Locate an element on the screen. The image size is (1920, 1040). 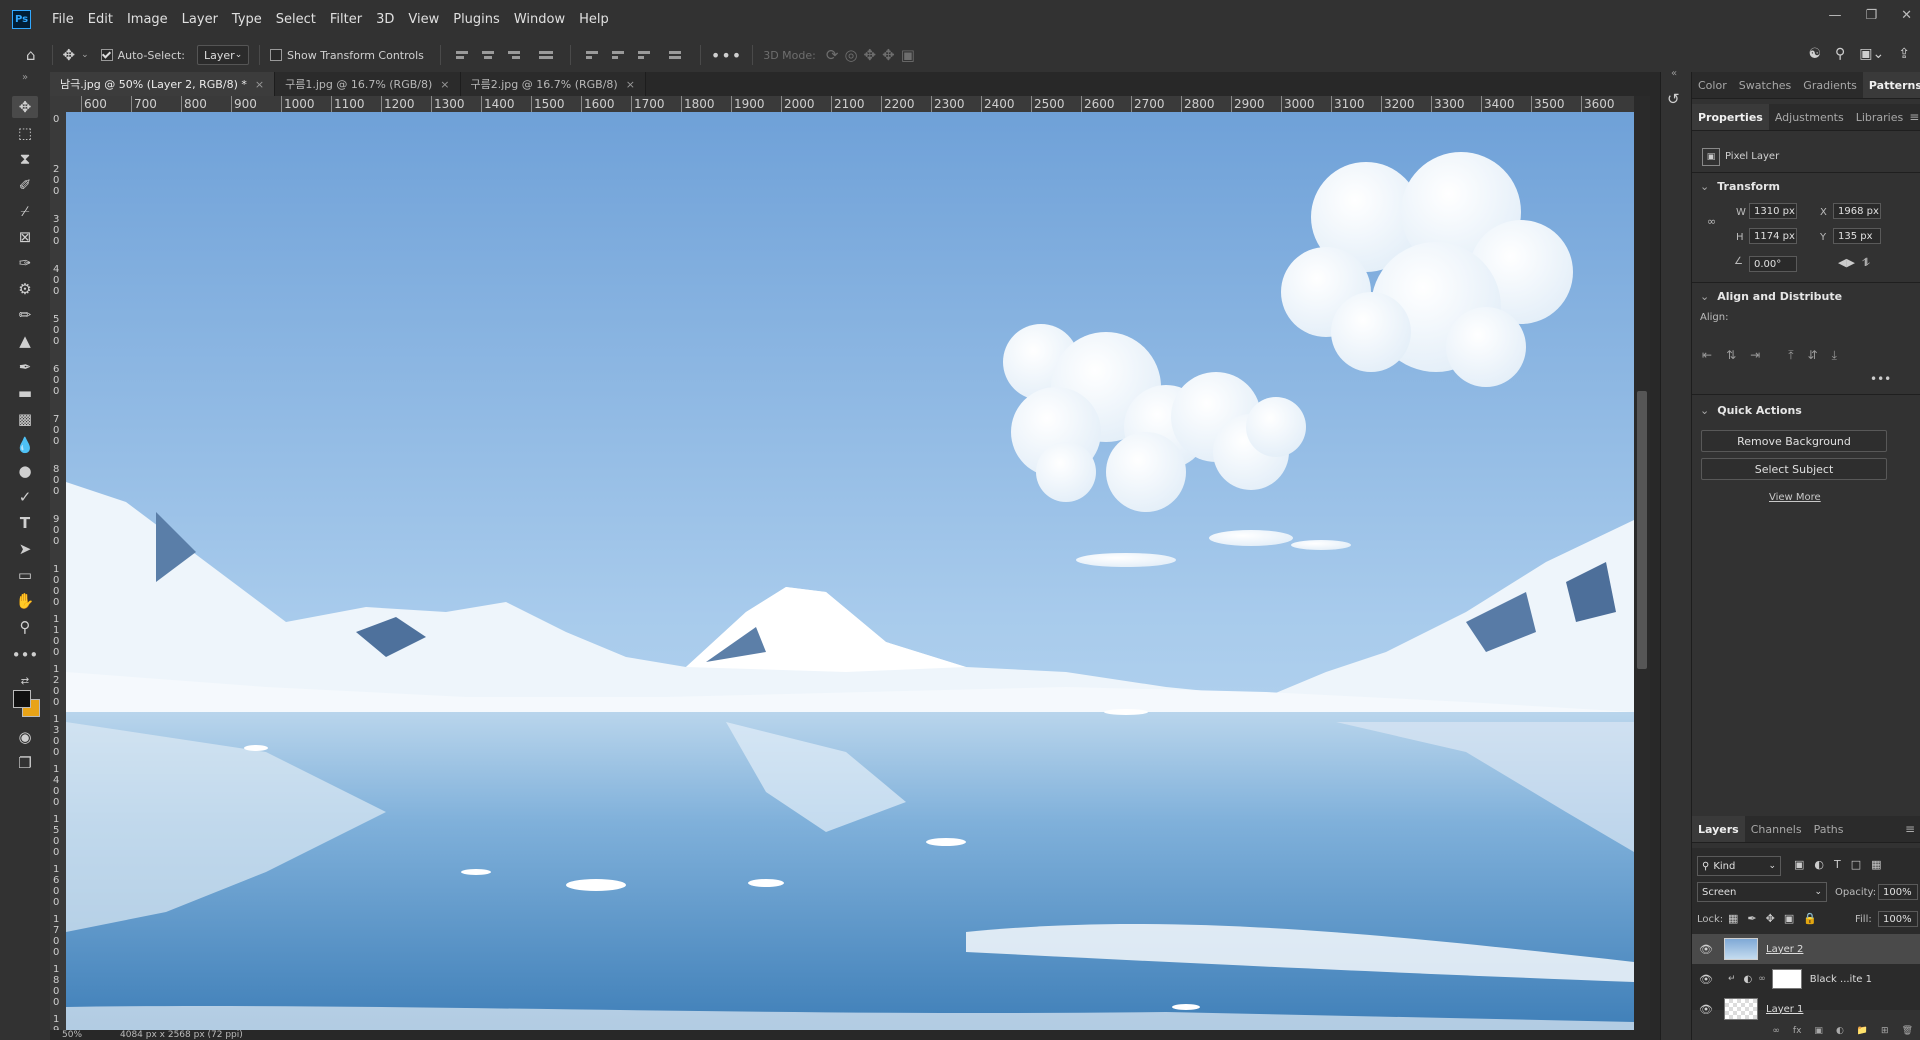
lock-image-icon: ✒ is located at coordinates (1751, 918).